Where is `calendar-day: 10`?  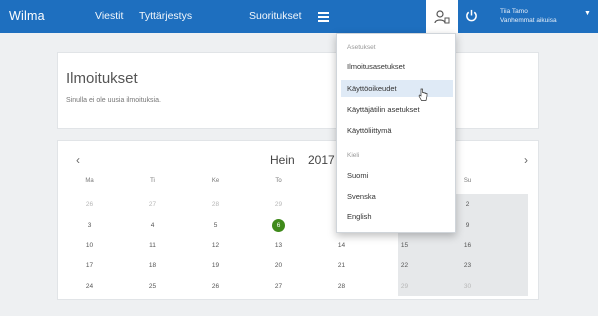 calendar-day: 10 is located at coordinates (89, 245).